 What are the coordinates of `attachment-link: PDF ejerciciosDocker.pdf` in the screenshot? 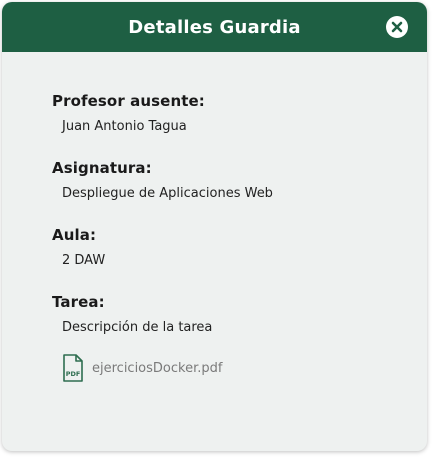 It's located at (244, 368).